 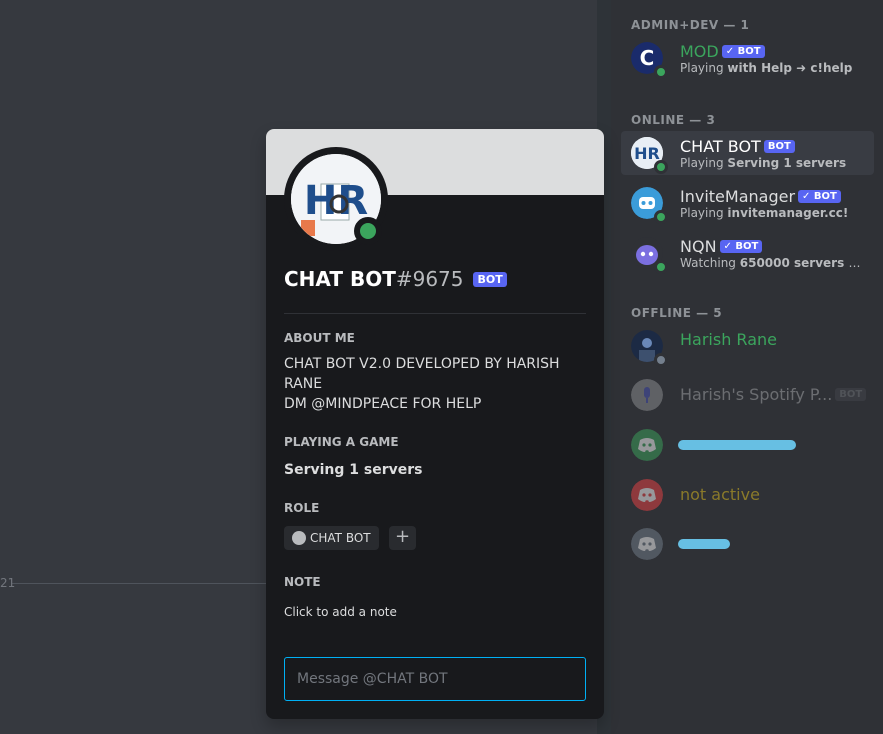 What do you see at coordinates (299, 538) in the screenshot?
I see `role-color-icon` at bounding box center [299, 538].